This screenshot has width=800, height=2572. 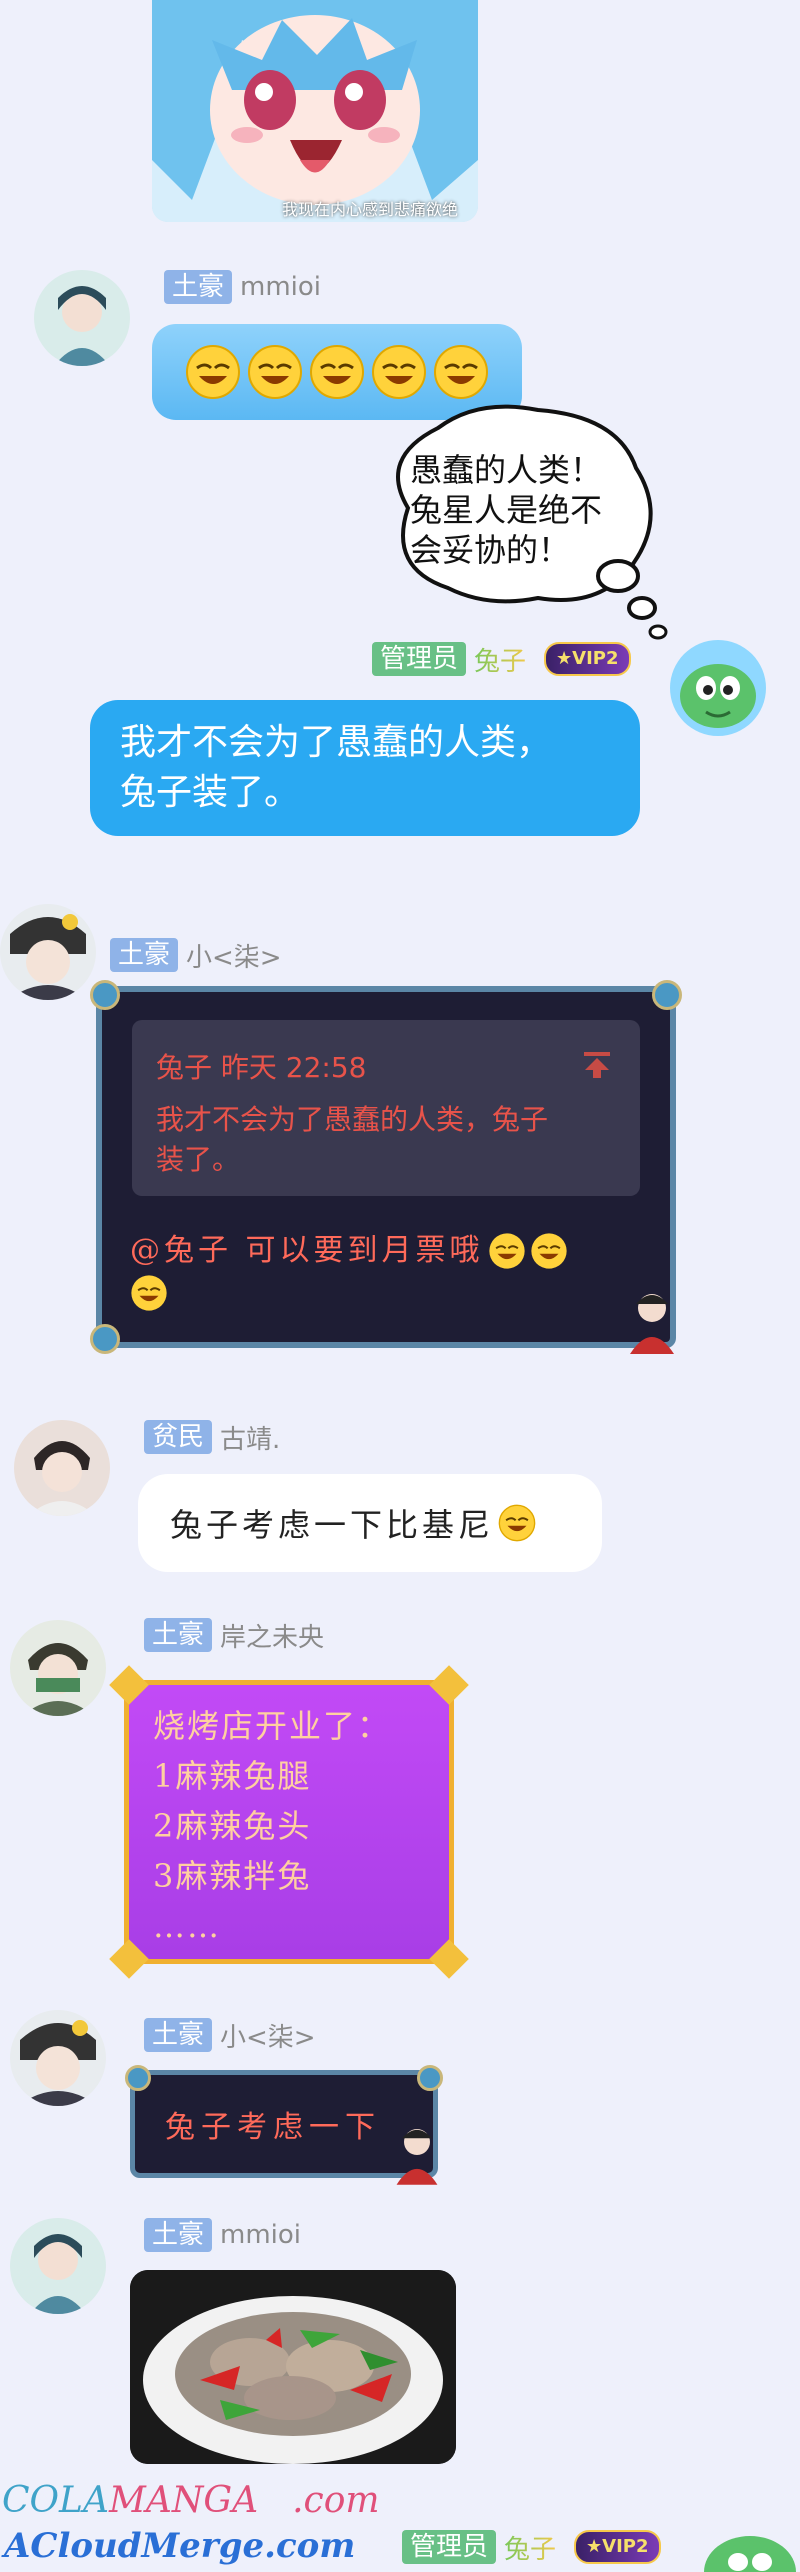 What do you see at coordinates (273, 2127) in the screenshot?
I see `message-text: 兔子考虑一下` at bounding box center [273, 2127].